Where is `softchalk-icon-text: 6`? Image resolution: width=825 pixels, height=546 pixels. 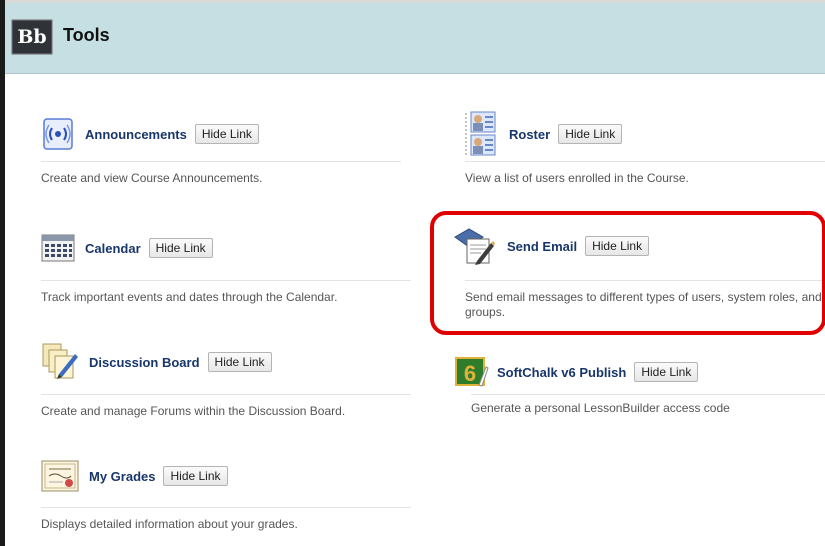 softchalk-icon-text: 6 is located at coordinates (470, 373).